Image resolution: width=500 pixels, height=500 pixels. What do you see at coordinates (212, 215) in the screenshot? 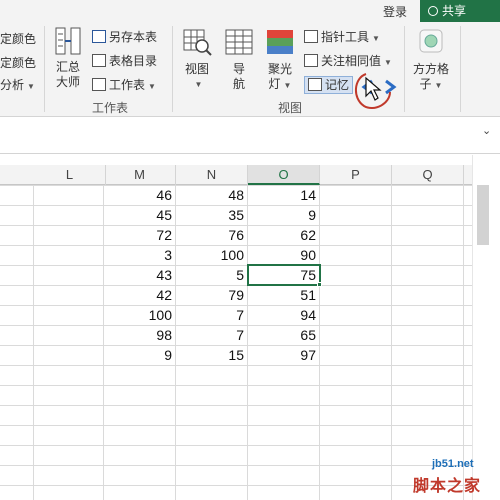
I see `cell-n-r1: 35` at bounding box center [212, 215].